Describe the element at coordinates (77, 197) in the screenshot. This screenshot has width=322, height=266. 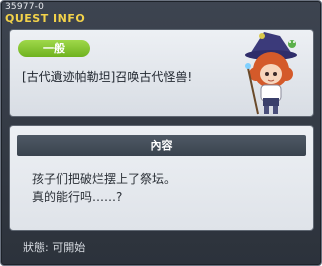
I see `content-line: 真的能行吗……?` at that location.